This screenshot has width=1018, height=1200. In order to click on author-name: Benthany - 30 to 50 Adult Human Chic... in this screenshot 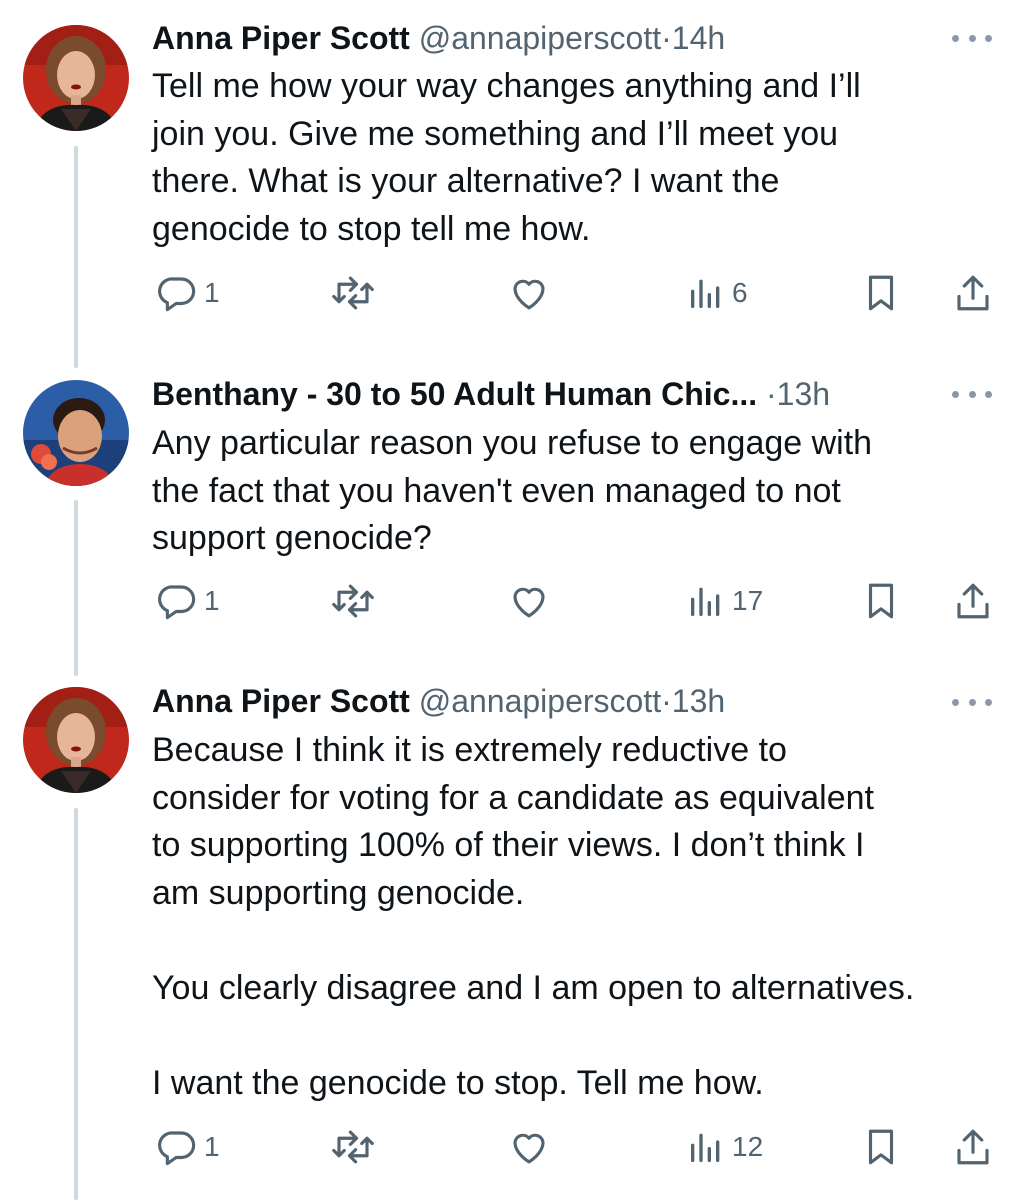, I will do `click(454, 394)`.